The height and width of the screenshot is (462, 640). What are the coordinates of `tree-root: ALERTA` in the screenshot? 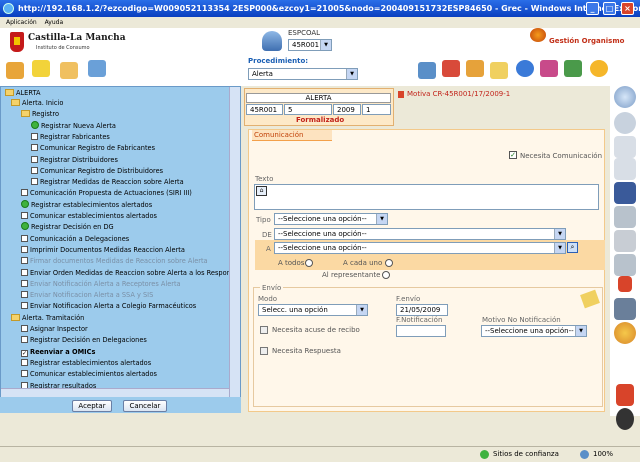 It's located at (22, 93).